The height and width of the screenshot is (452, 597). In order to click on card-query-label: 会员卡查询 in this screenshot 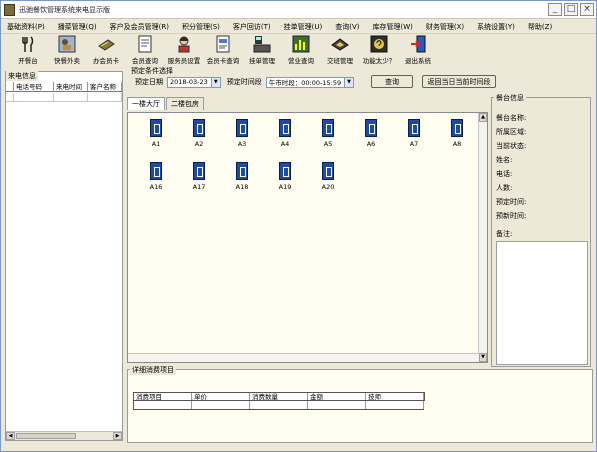, I will do `click(223, 61)`.